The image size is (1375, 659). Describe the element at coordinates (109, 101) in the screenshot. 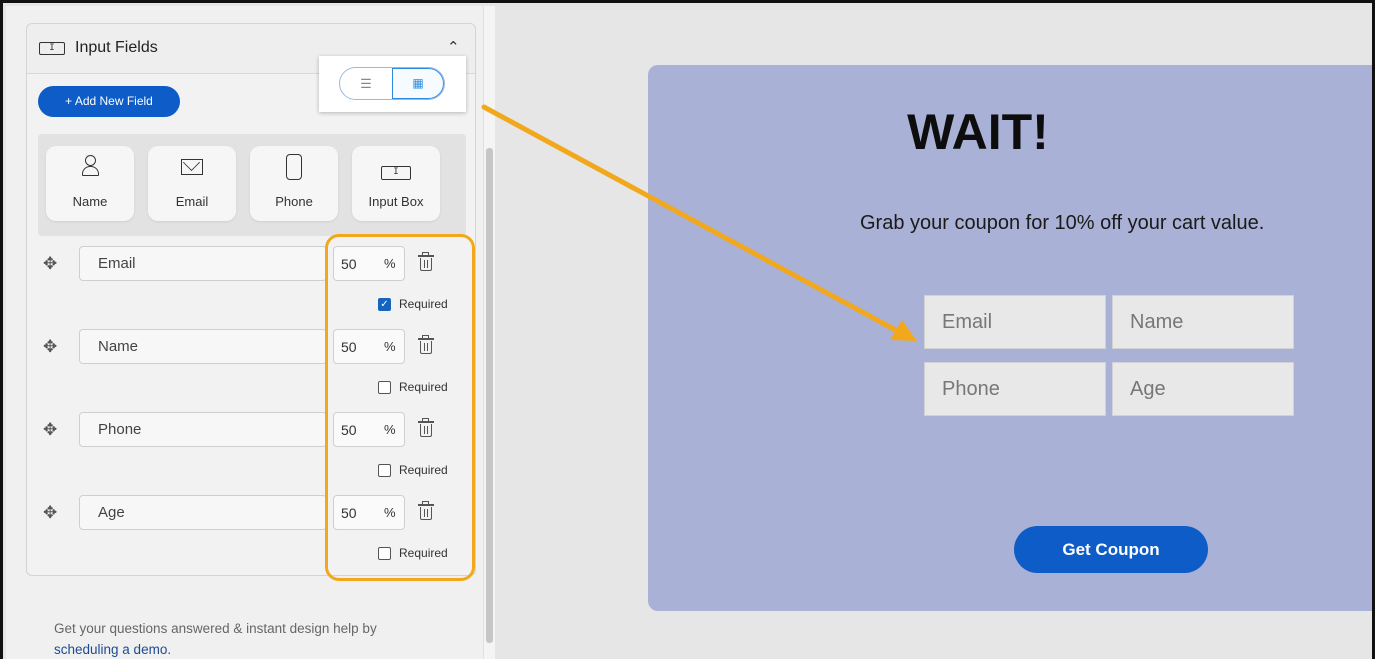

I see `add-new-field-button: + Add New Field` at that location.